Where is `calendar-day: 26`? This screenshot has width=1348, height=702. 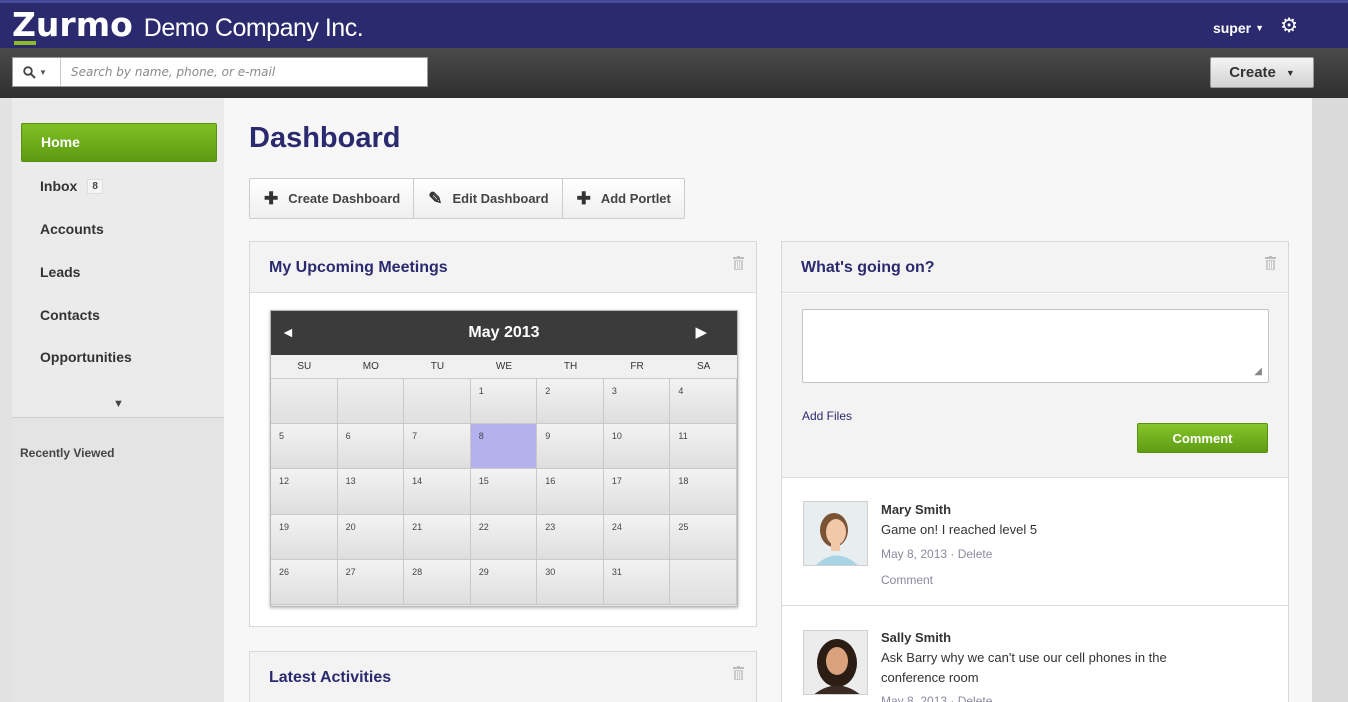
calendar-day: 26 is located at coordinates (304, 582).